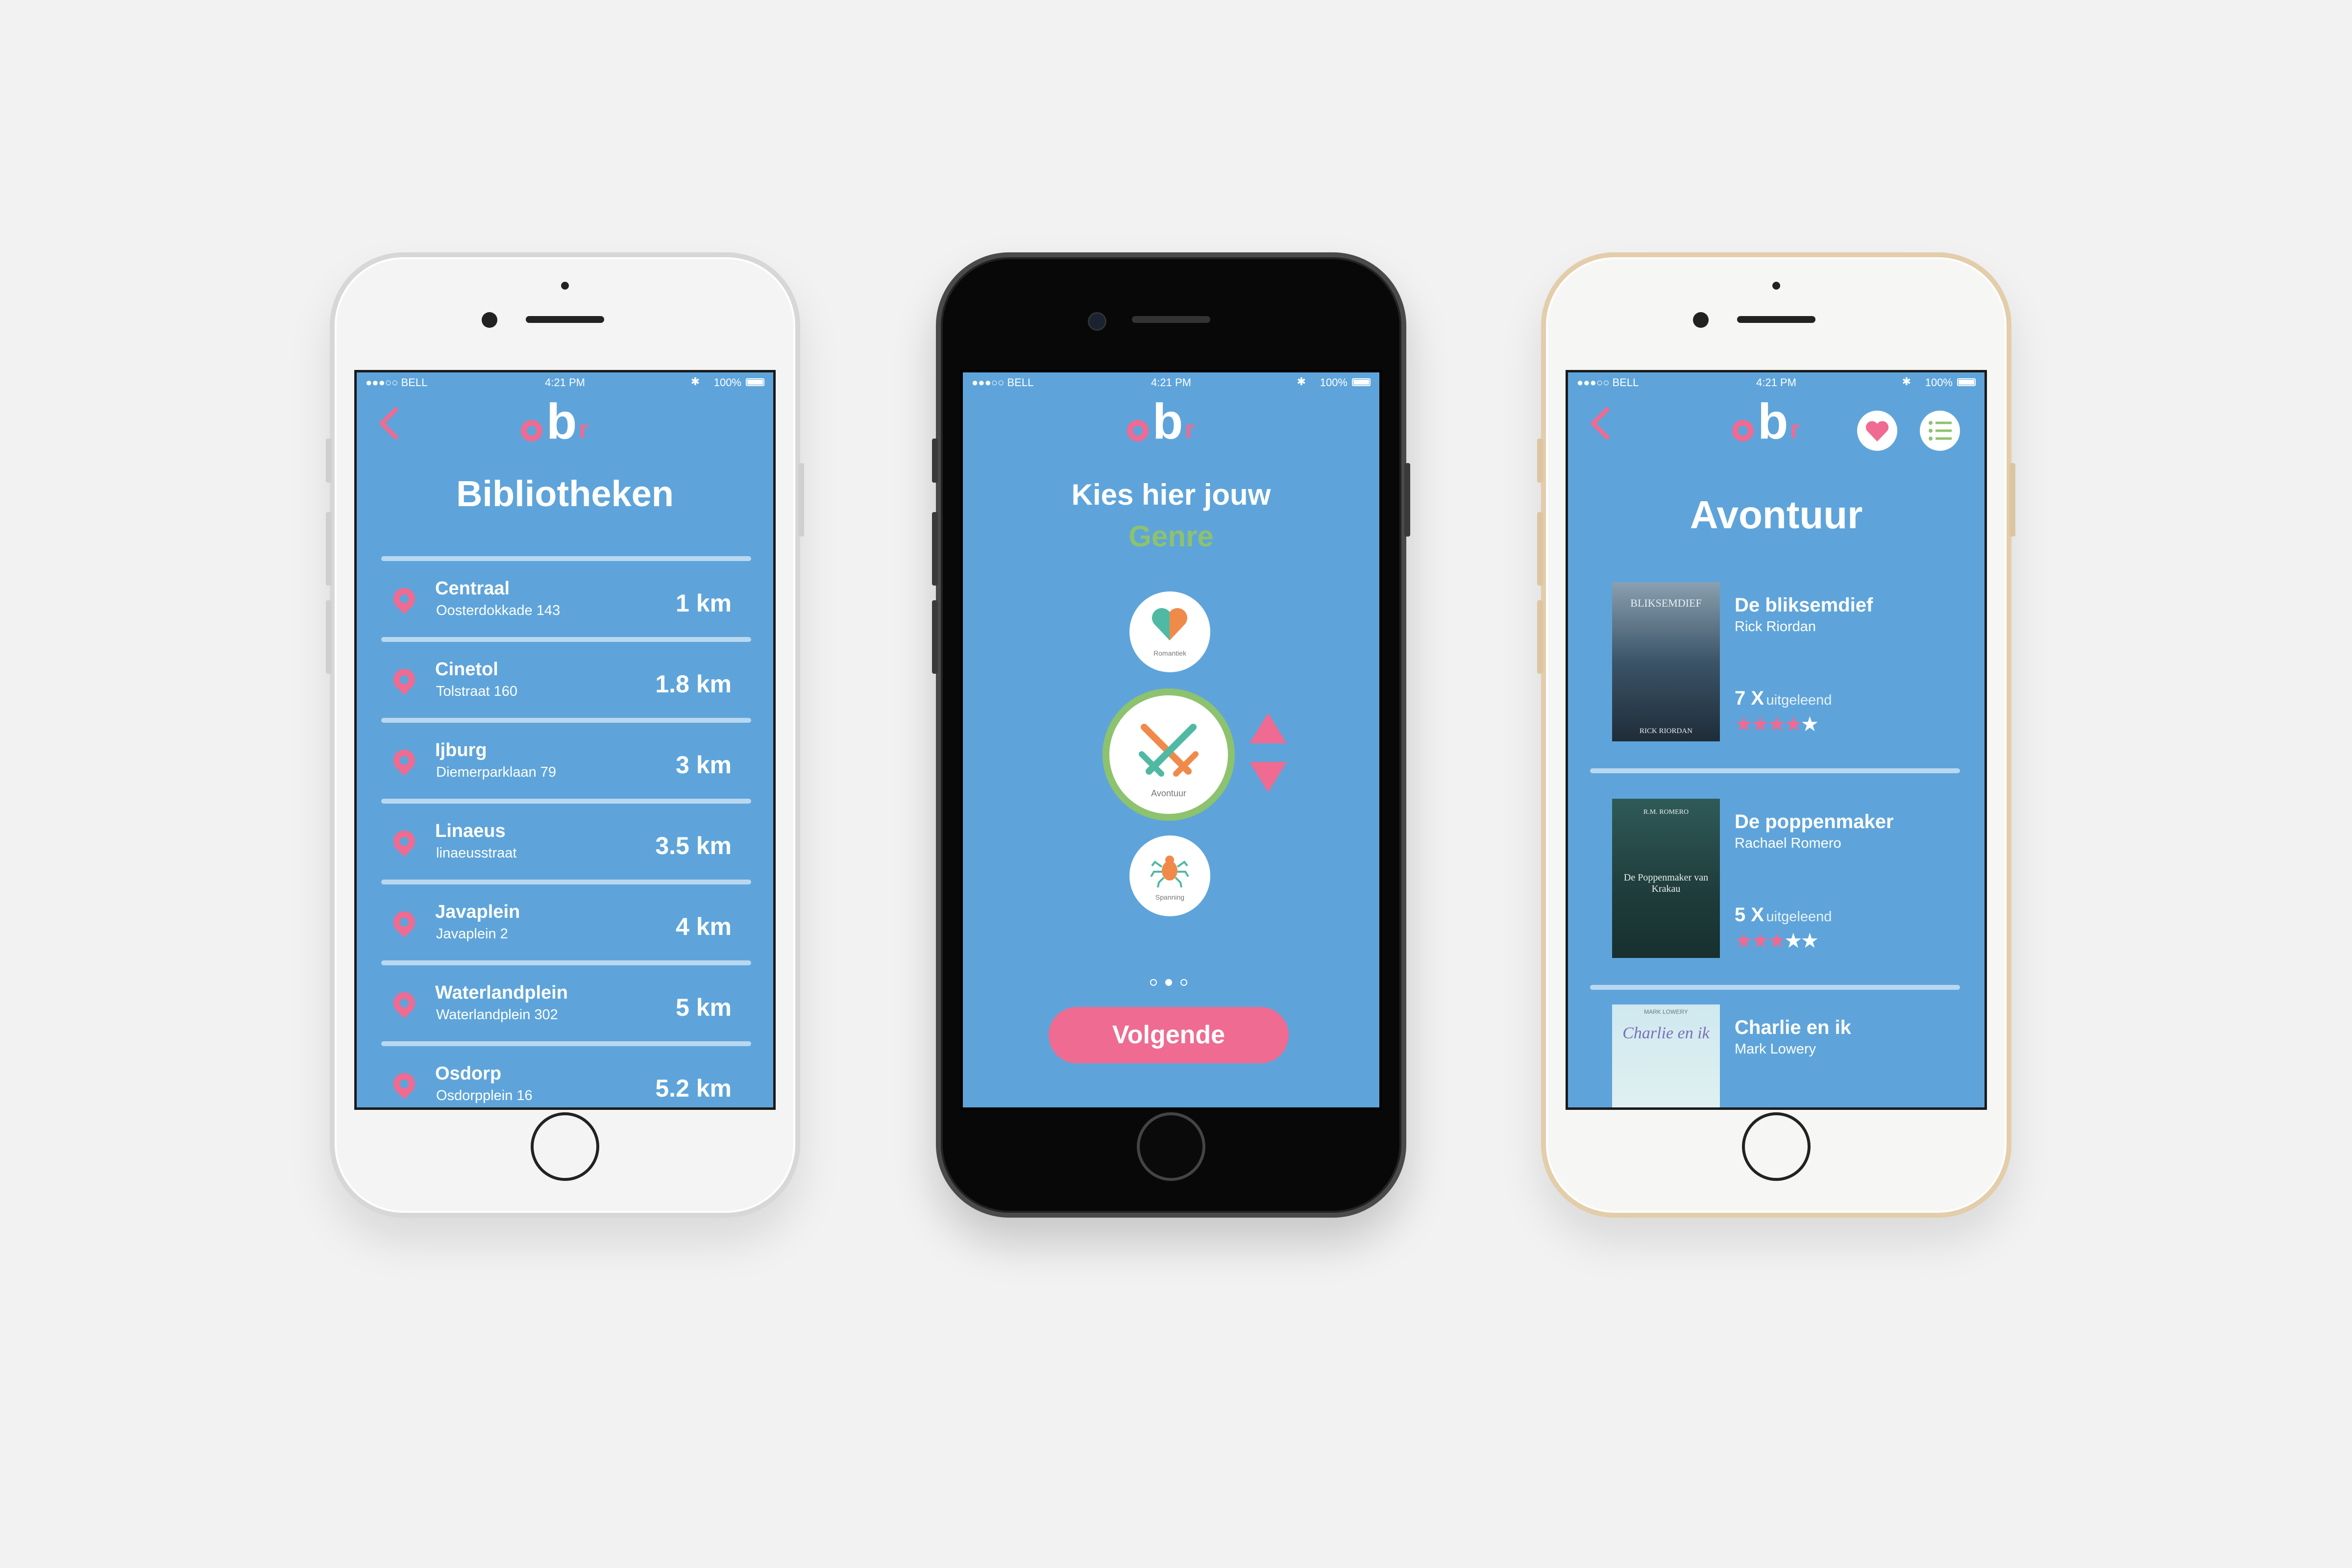 This screenshot has width=2352, height=1568. Describe the element at coordinates (566, 681) in the screenshot. I see `library-item-cinetol: Cinetol Tolstraat 160 1.8 km` at that location.